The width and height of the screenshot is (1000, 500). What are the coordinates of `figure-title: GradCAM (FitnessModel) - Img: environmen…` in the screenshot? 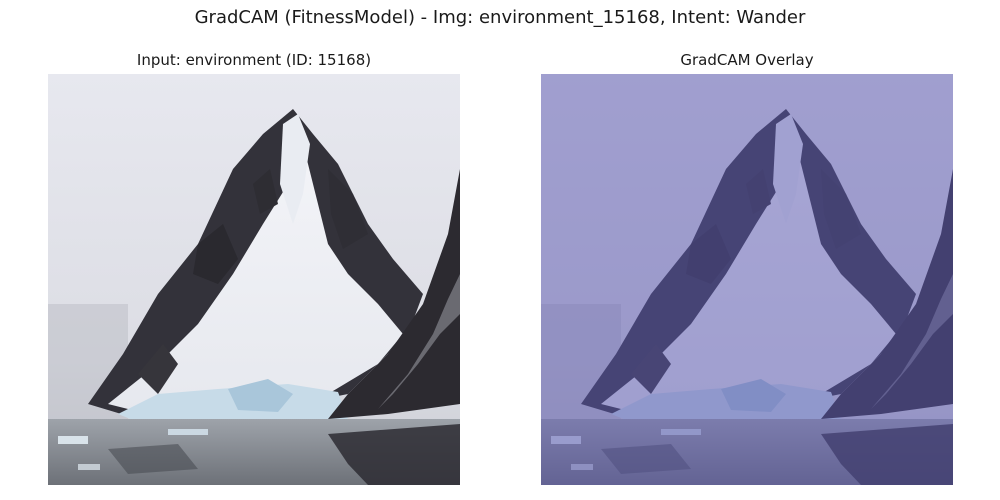 It's located at (500, 17).